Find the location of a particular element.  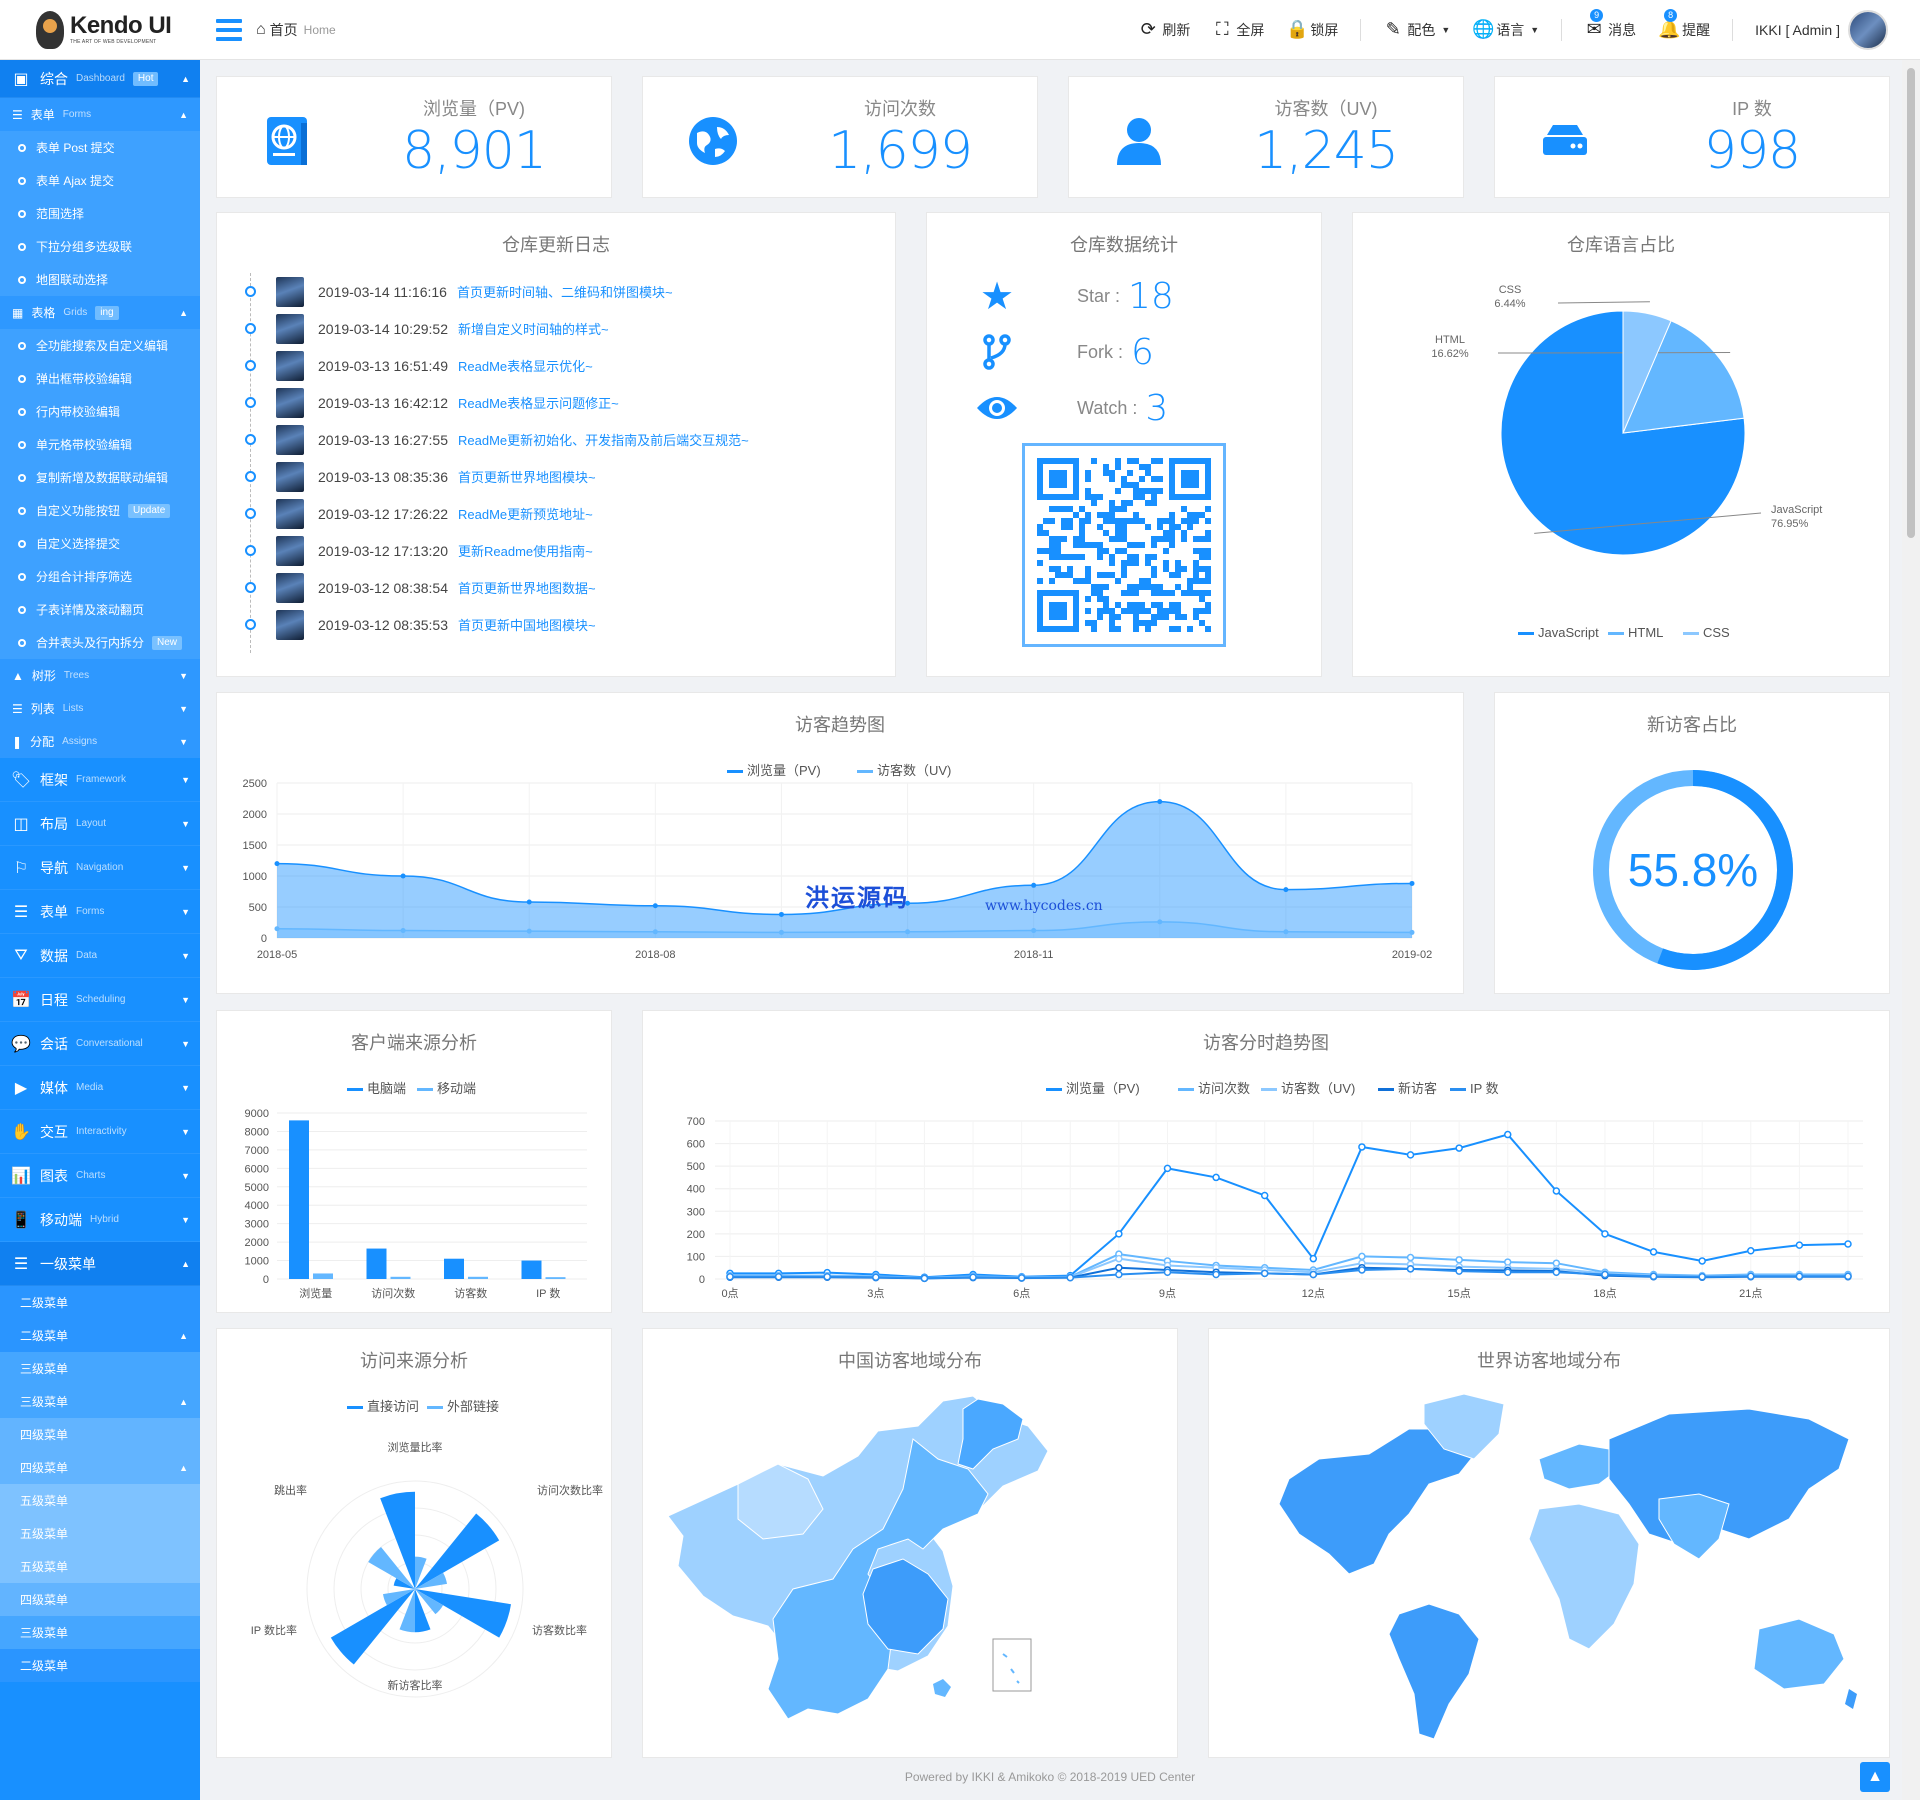

refresh-button: ⟳ 刷新 is located at coordinates (1164, 29).